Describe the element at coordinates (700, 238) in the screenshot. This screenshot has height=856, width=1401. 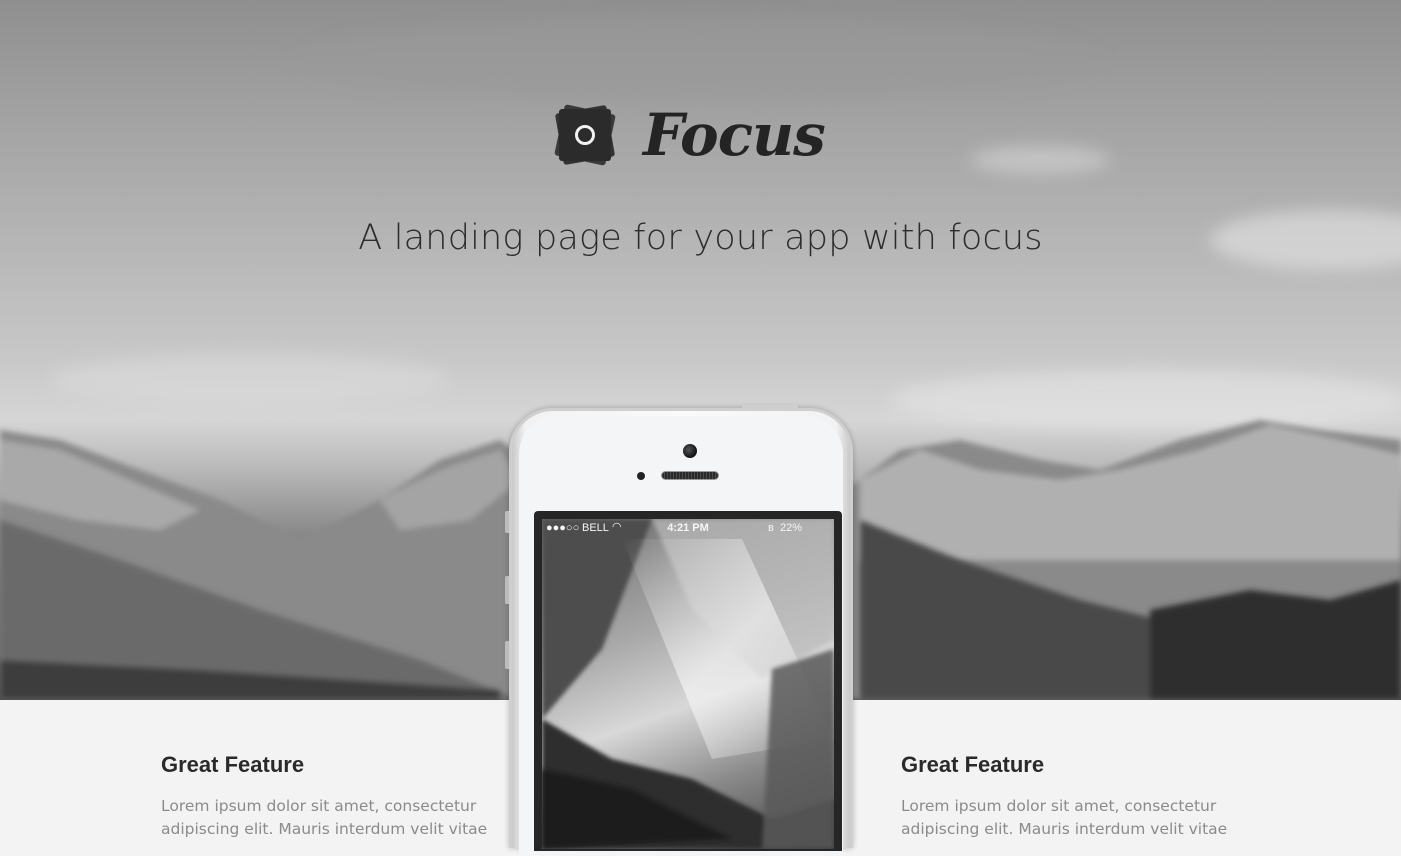
I see `hero-tagline: A landing page for your app with focus` at that location.